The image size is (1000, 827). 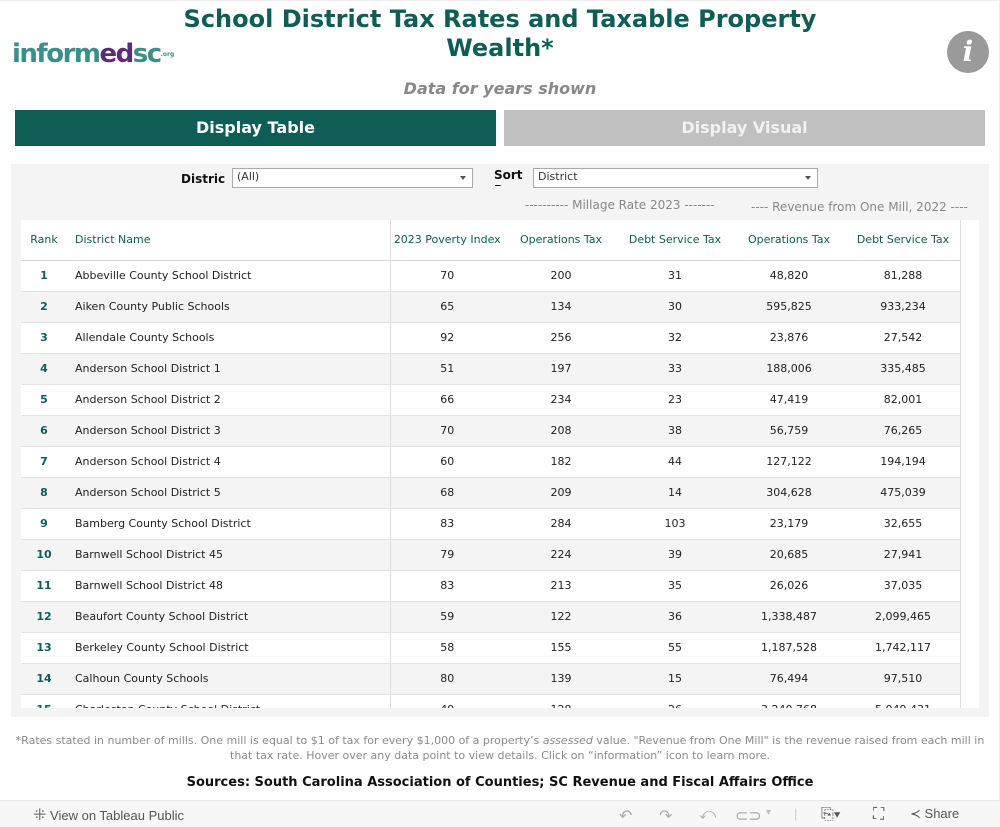 What do you see at coordinates (903, 586) in the screenshot?
I see `cell-revenue-debt-service-tax: 37,035` at bounding box center [903, 586].